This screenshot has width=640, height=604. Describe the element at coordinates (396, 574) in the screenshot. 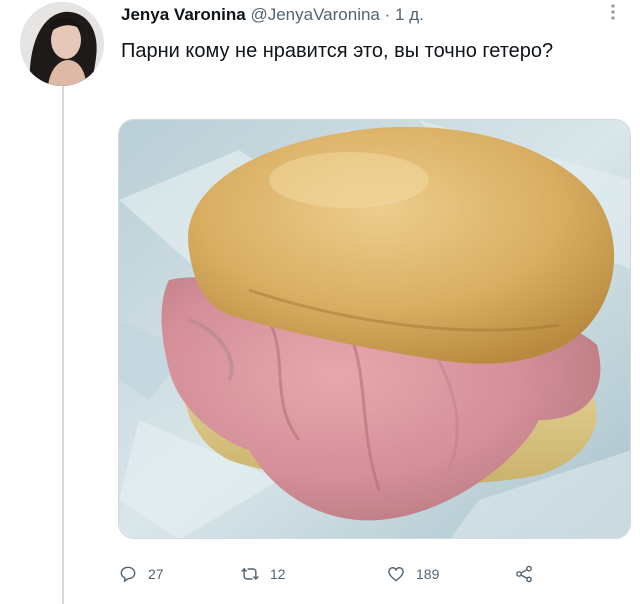

I see `heart-icon` at that location.